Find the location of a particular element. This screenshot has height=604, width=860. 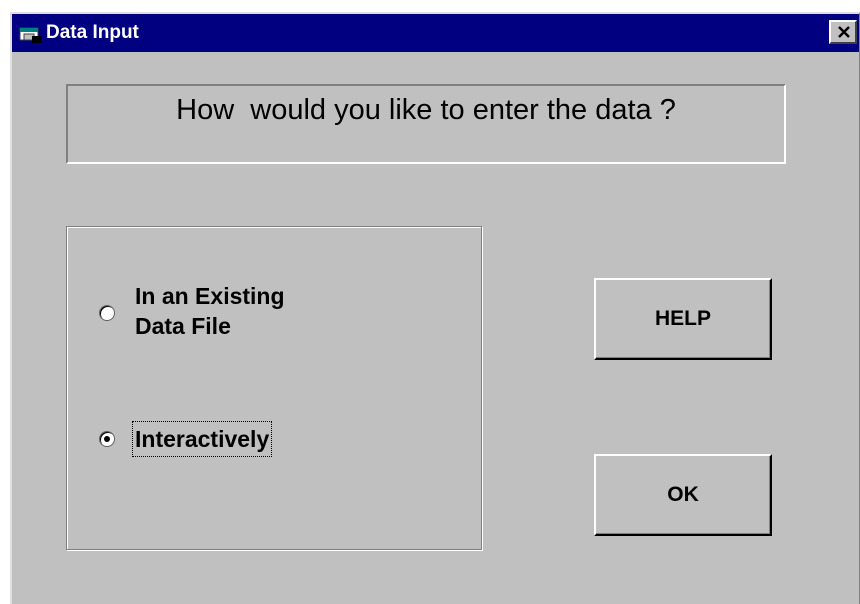

radio-interactively is located at coordinates (107, 439).